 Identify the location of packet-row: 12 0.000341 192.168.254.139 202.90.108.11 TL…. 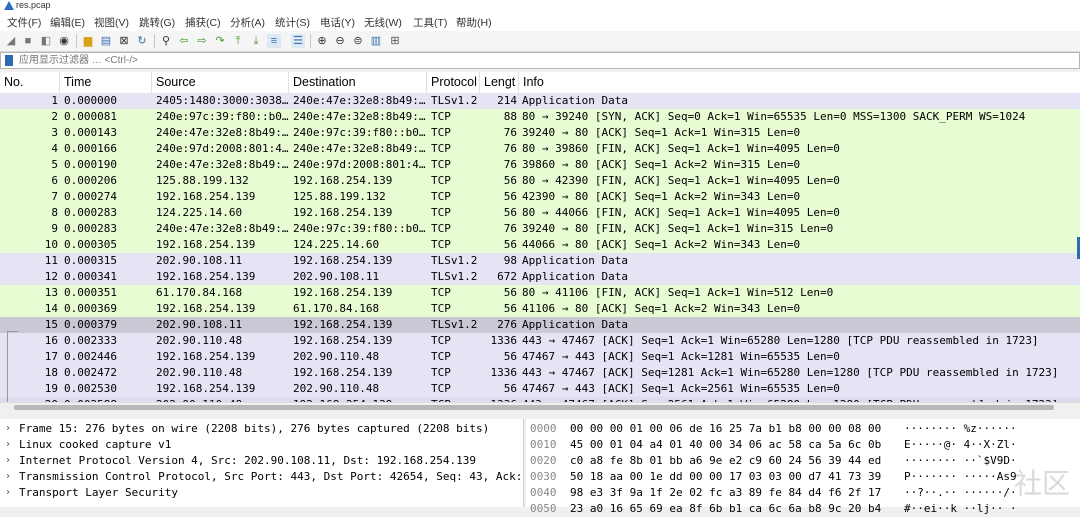
(540, 277).